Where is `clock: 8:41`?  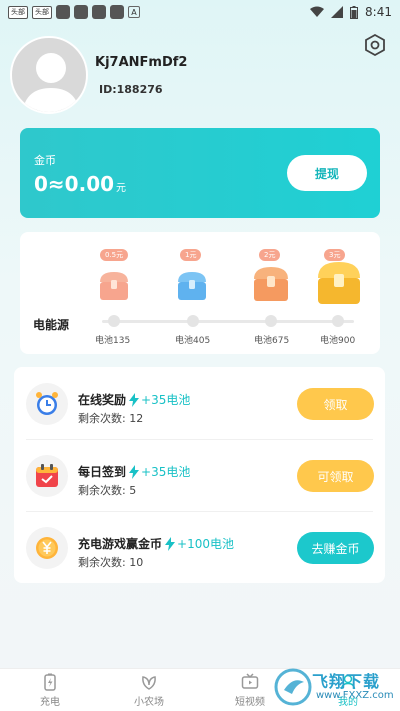
clock: 8:41 is located at coordinates (378, 12).